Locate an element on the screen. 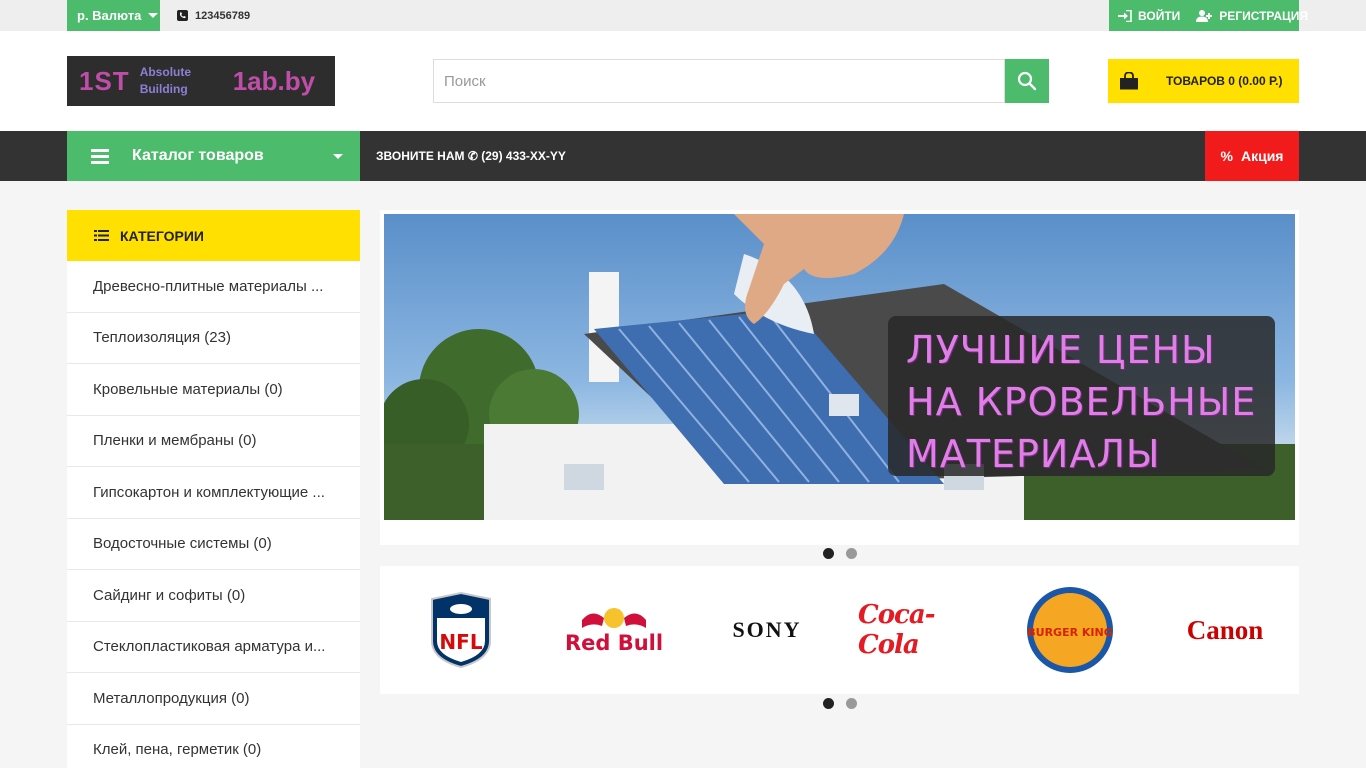 Image resolution: width=1366 pixels, height=768 pixels. category-item: Металлопродукция (0) is located at coordinates (213, 699).